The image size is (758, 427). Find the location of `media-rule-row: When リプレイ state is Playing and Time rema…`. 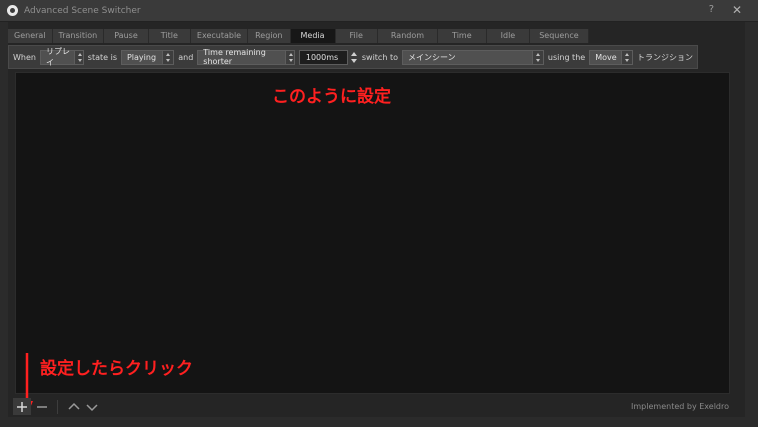

media-rule-row: When リプレイ state is Playing and Time rema… is located at coordinates (353, 57).